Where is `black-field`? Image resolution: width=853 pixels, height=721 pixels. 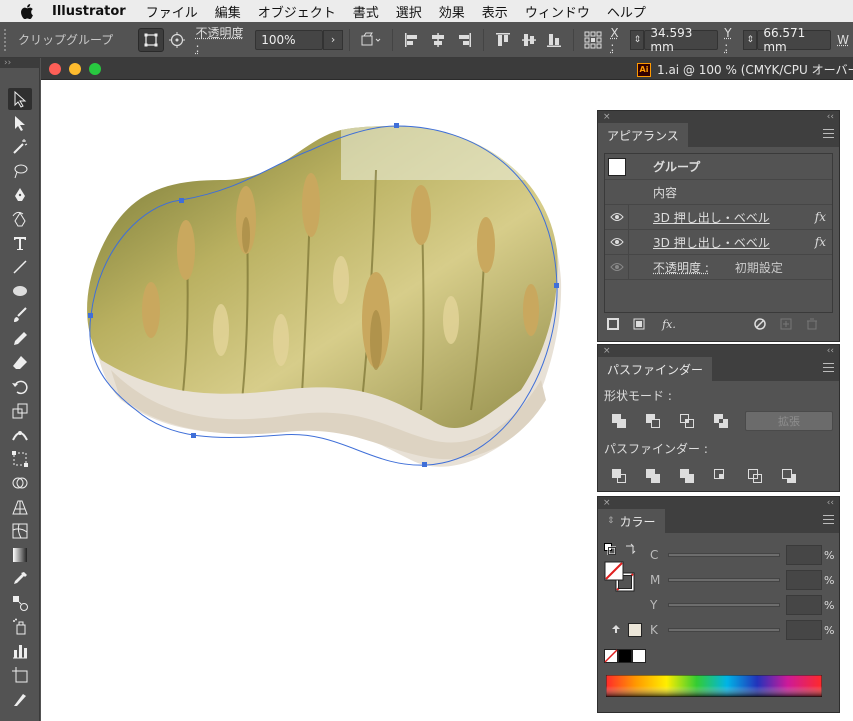 black-field is located at coordinates (804, 630).